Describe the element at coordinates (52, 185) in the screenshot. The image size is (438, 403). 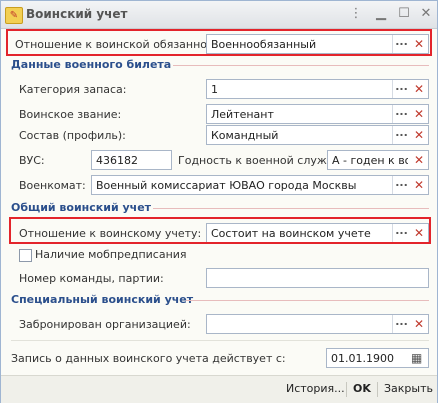
I see `office-label: Военкомат:` at that location.